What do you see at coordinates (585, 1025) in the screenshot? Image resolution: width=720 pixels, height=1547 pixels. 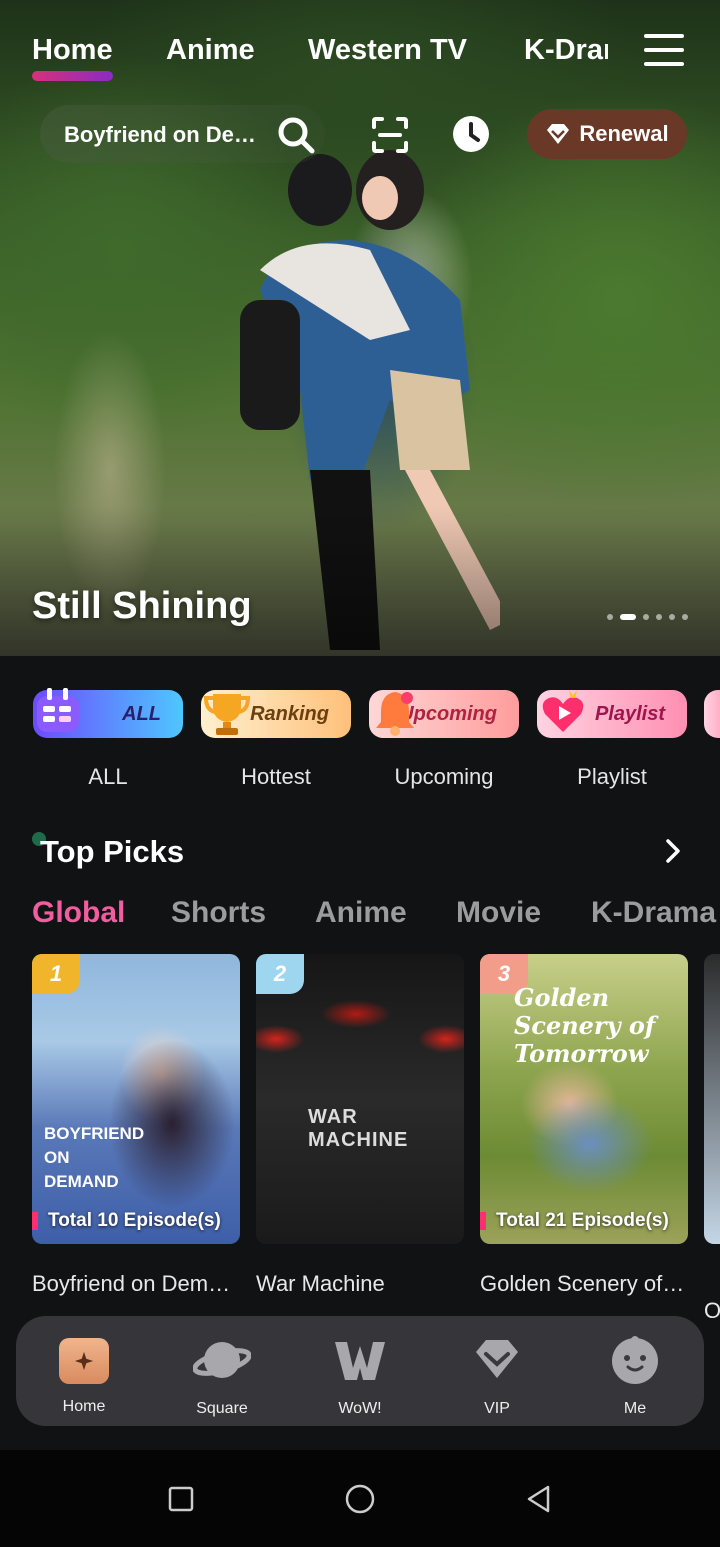 I see `poster-logo-text: Golden Scenery of Tomorrow` at bounding box center [585, 1025].